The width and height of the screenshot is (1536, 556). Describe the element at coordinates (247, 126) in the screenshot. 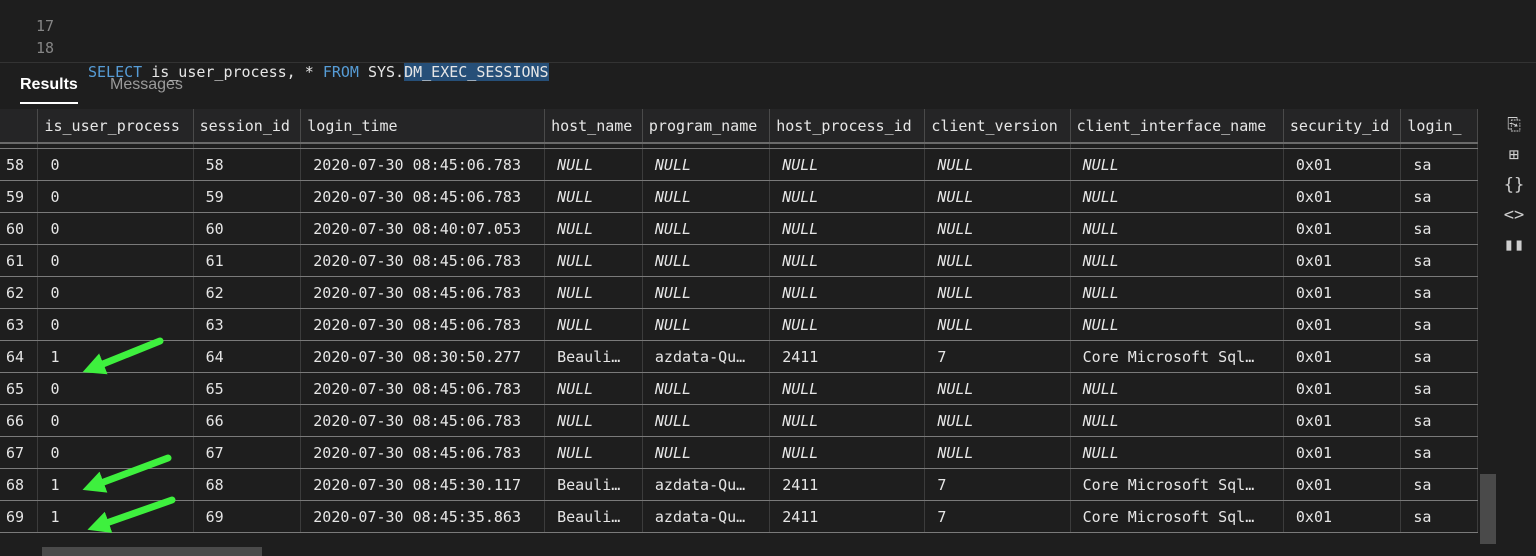

I see `column-header: session_id` at that location.